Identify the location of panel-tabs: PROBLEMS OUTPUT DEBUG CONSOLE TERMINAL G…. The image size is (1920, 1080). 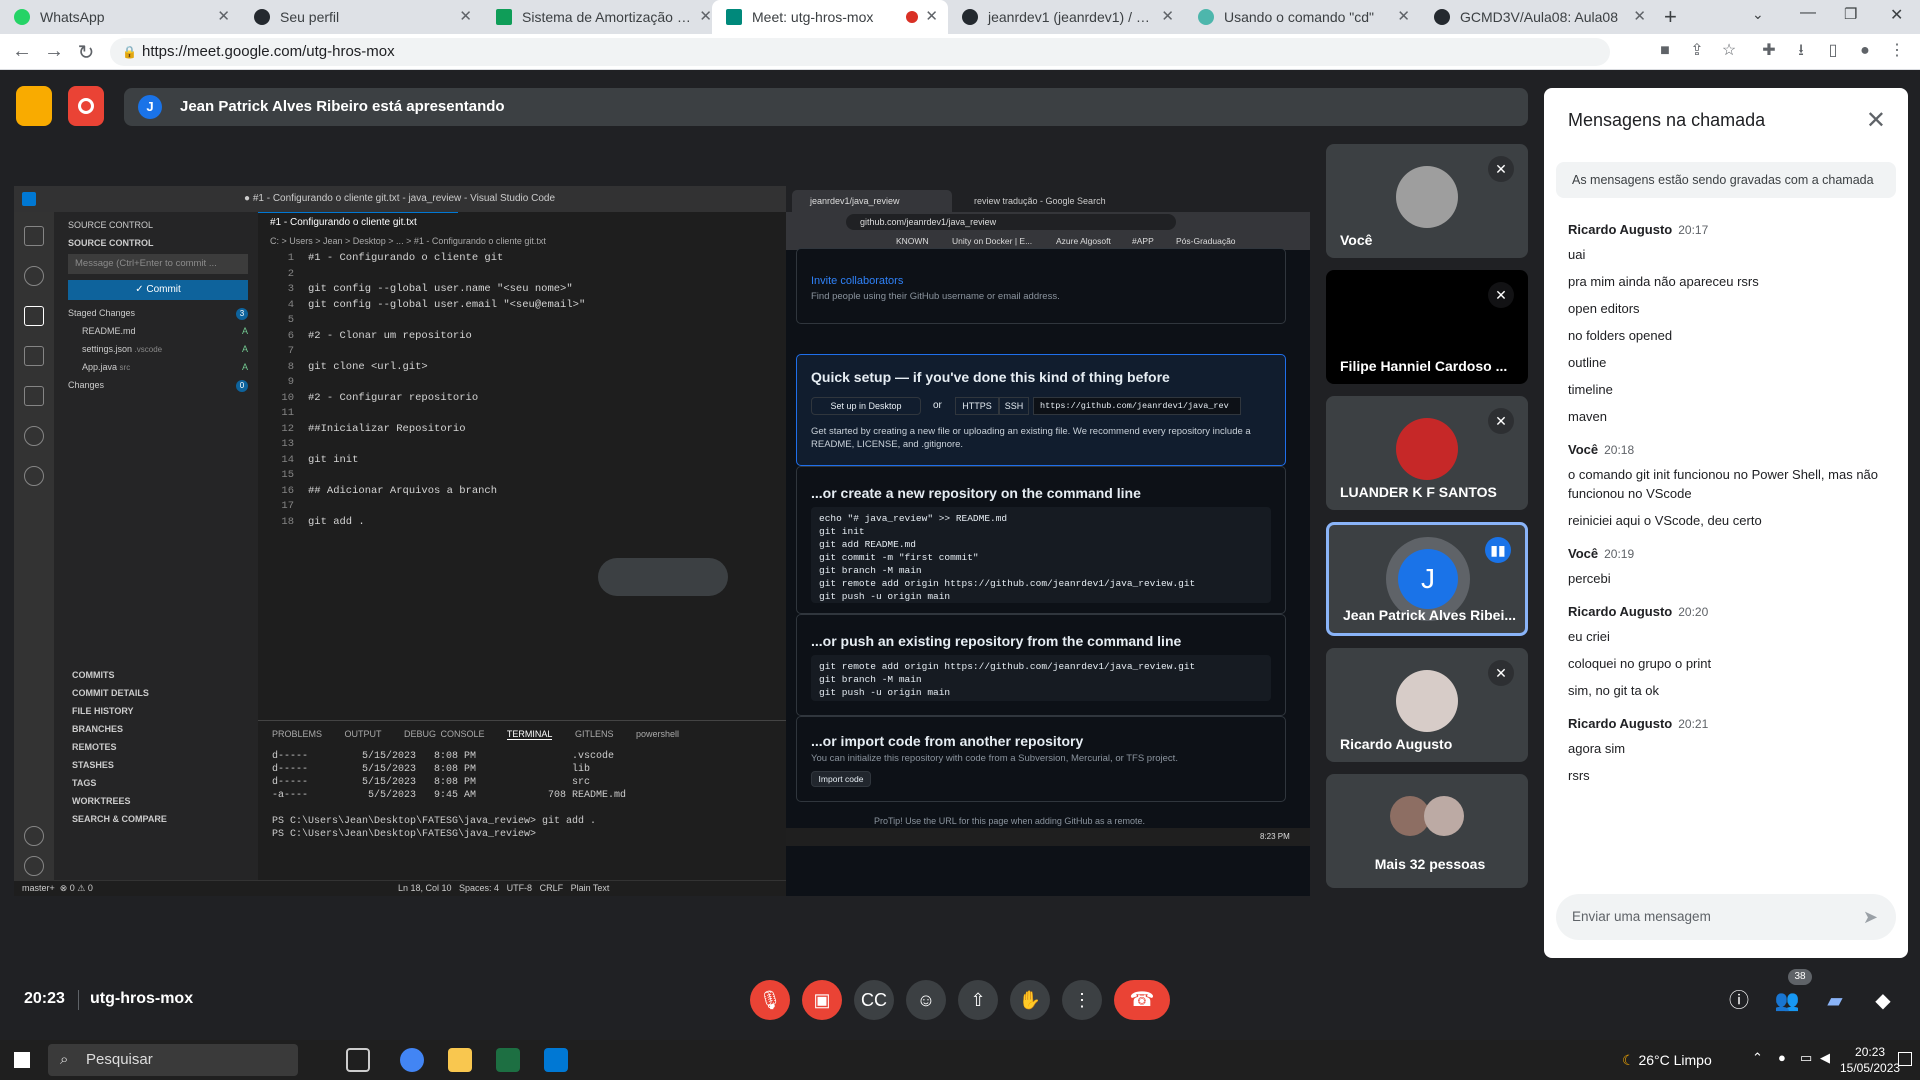
(475, 734).